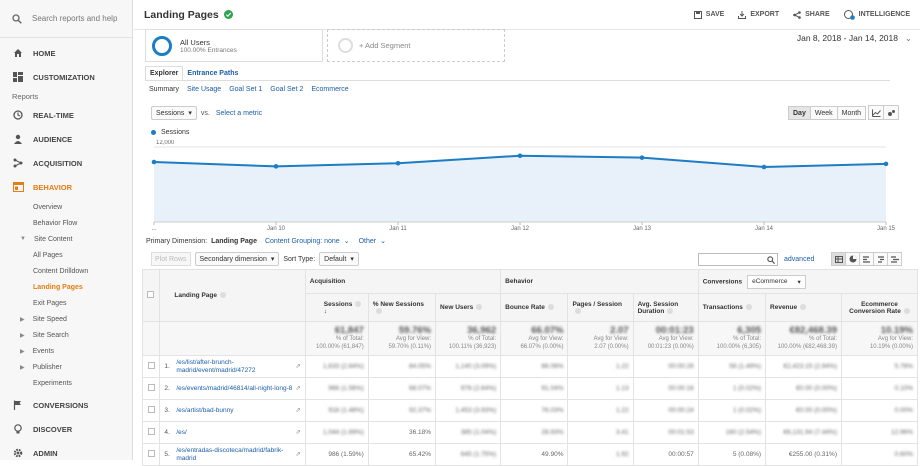 This screenshot has width=920, height=466. Describe the element at coordinates (622, 366) in the screenshot. I see `metric-value: 1.22` at that location.